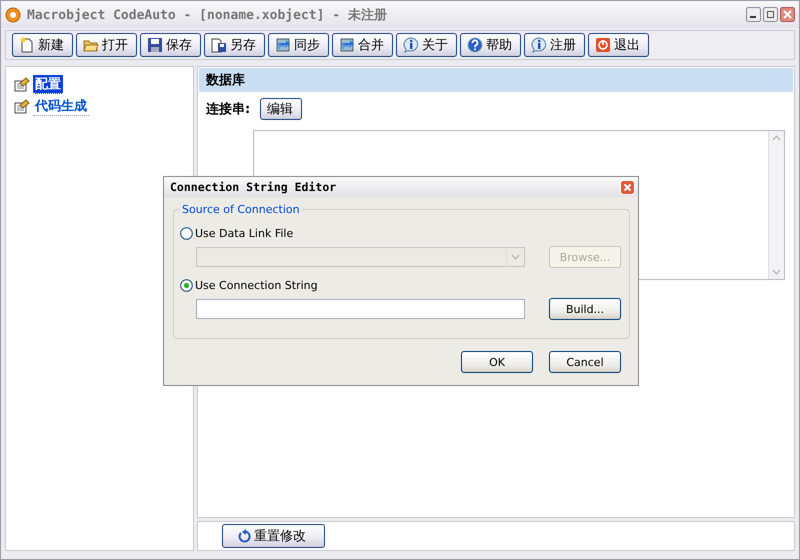 The image size is (800, 560). I want to click on window-title: Macrobject CodeAuto - [noname.xobject] - 未注册, so click(207, 15).